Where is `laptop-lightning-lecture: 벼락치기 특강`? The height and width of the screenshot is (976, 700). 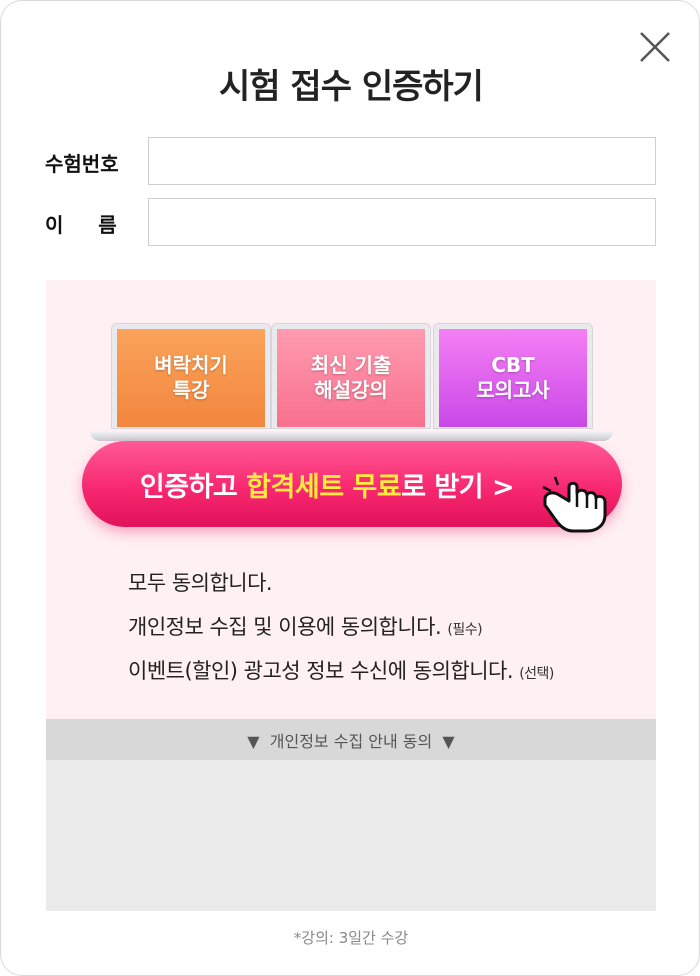 laptop-lightning-lecture: 벼락치기 특강 is located at coordinates (191, 378).